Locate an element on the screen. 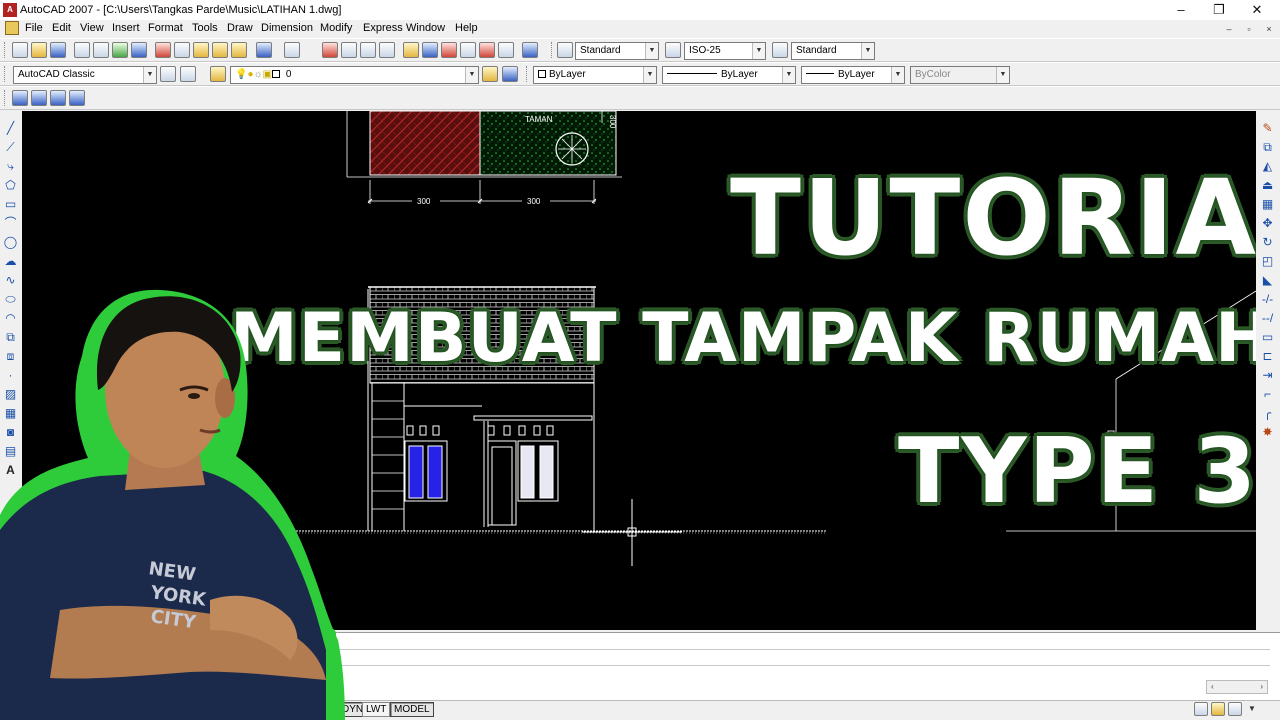  dim-style-icon is located at coordinates (673, 50).